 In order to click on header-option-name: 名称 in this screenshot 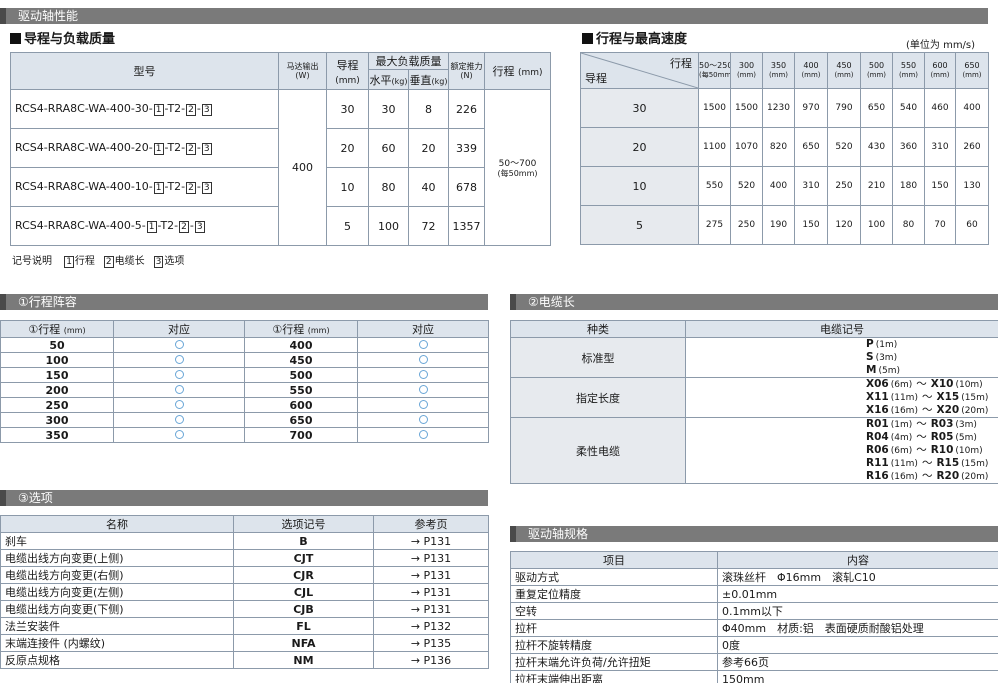, I will do `click(117, 524)`.